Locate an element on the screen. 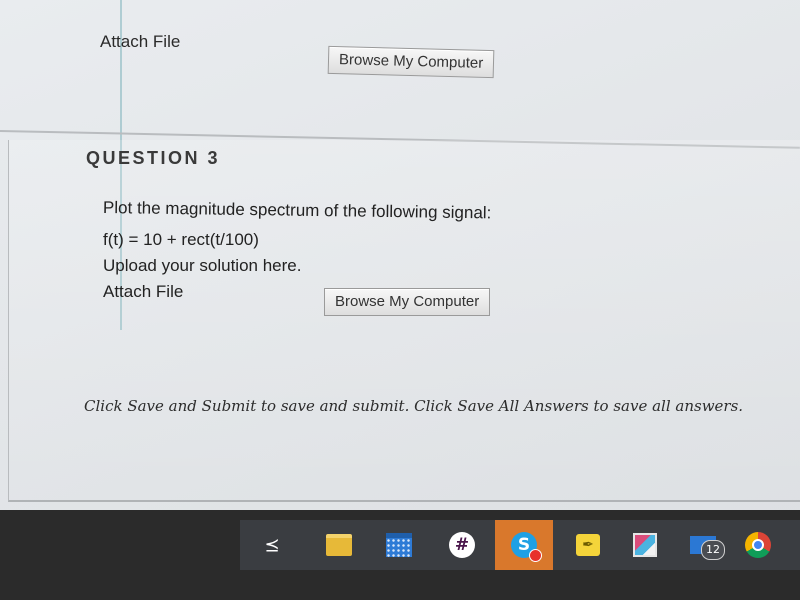  slack-shape is located at coordinates (462, 545).